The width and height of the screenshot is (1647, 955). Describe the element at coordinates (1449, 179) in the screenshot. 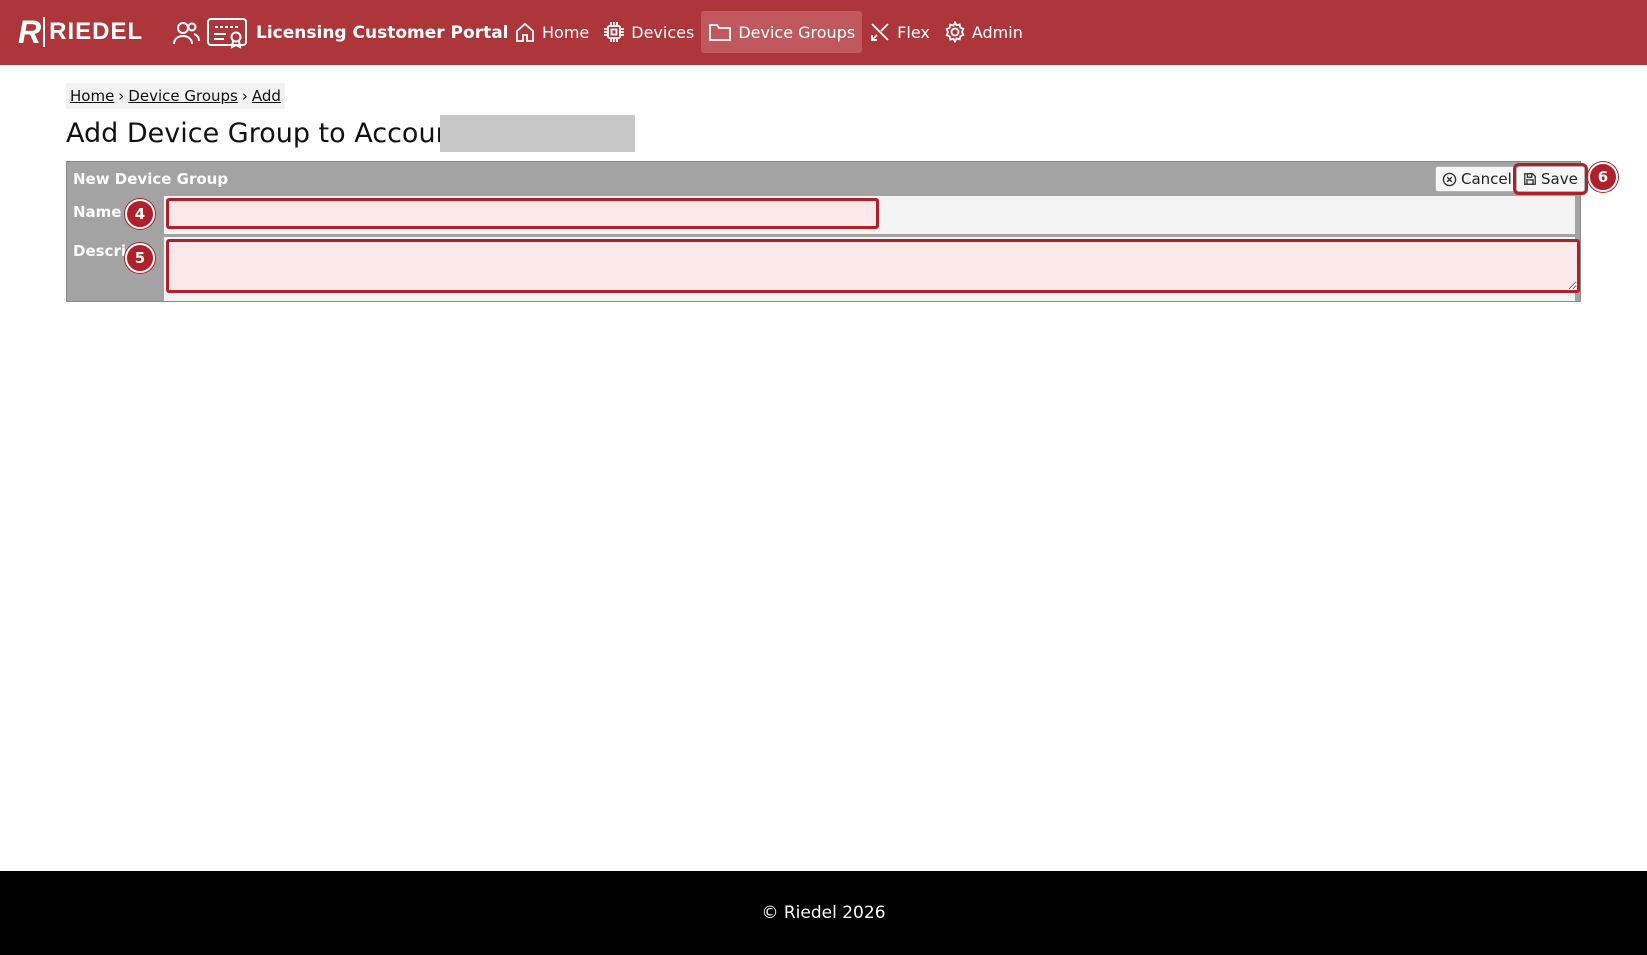

I see `cancel-circle-icon` at that location.